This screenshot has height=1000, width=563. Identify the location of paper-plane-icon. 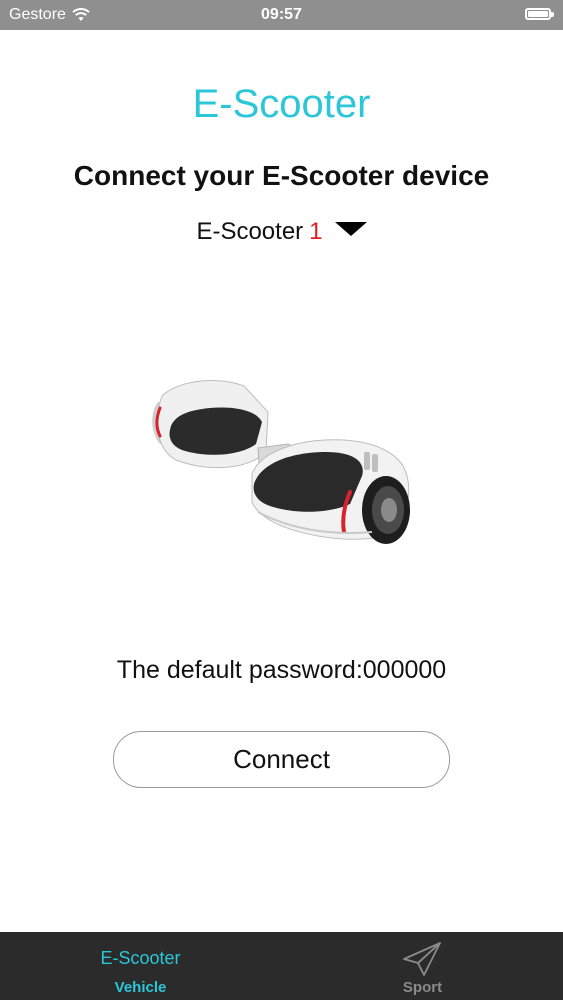
(422, 959).